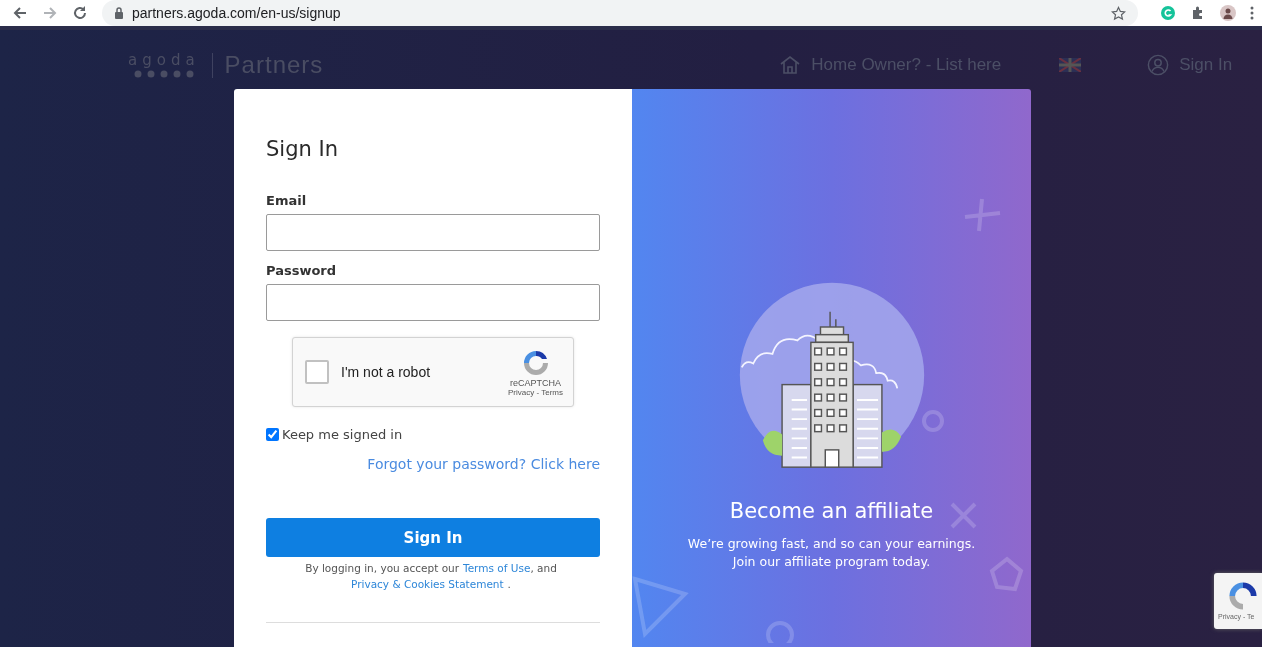 The width and height of the screenshot is (1262, 647). I want to click on legal-text: ., so click(509, 584).